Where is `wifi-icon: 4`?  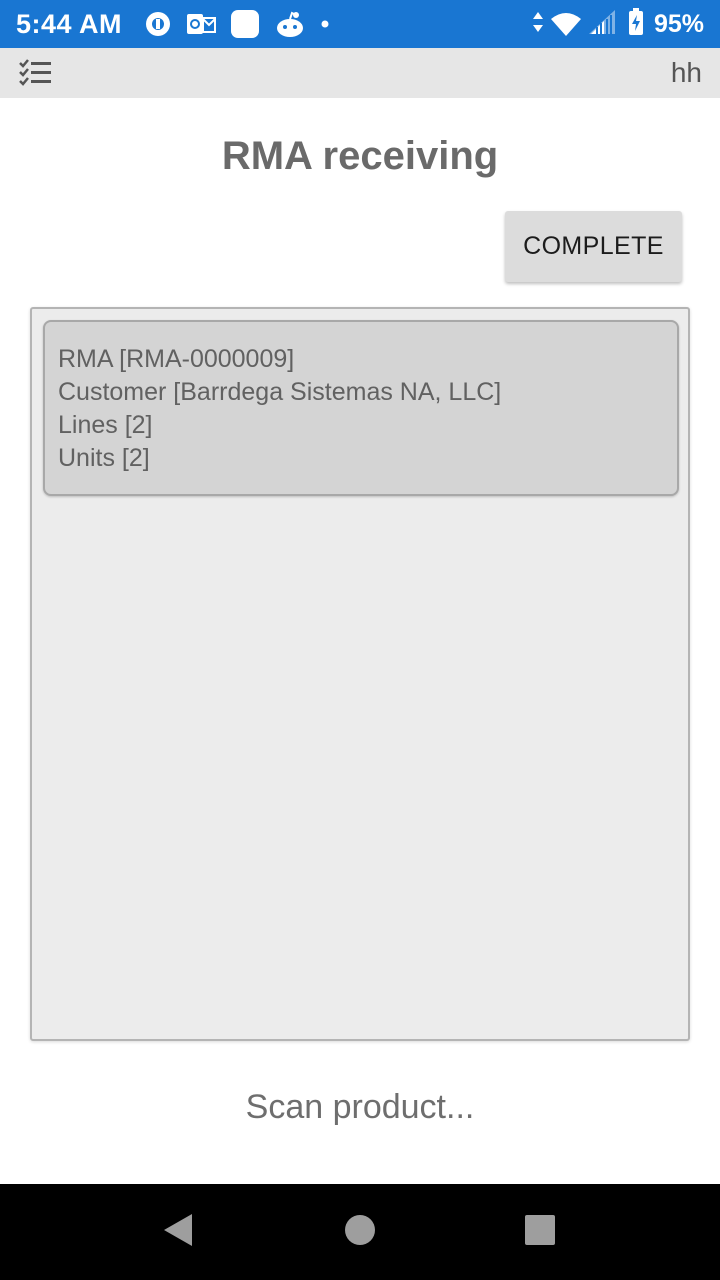
wifi-icon: 4 is located at coordinates (566, 24).